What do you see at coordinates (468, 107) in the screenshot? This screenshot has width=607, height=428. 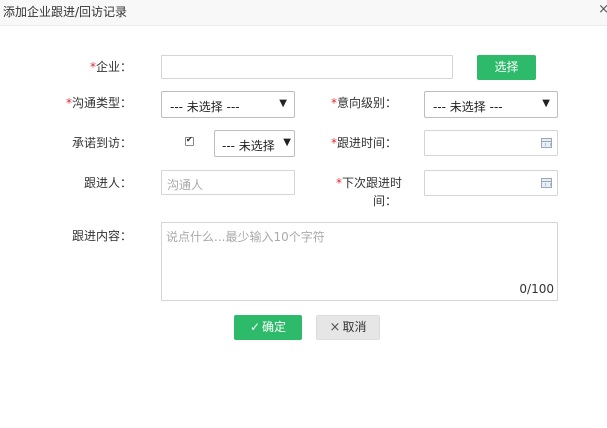 I see `intent-level-value: --- 未选择 ---` at bounding box center [468, 107].